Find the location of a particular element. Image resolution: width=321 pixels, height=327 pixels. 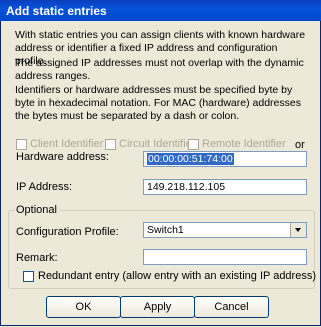

cancel-button: Cancel is located at coordinates (231, 307).